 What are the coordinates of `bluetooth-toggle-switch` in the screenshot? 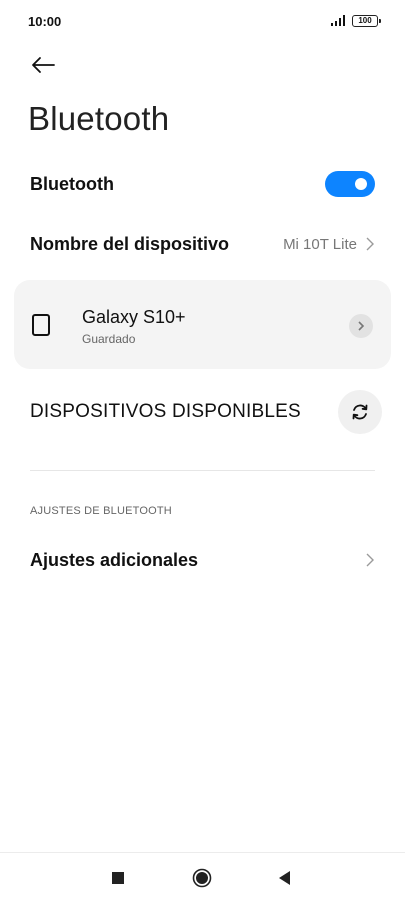 It's located at (350, 184).